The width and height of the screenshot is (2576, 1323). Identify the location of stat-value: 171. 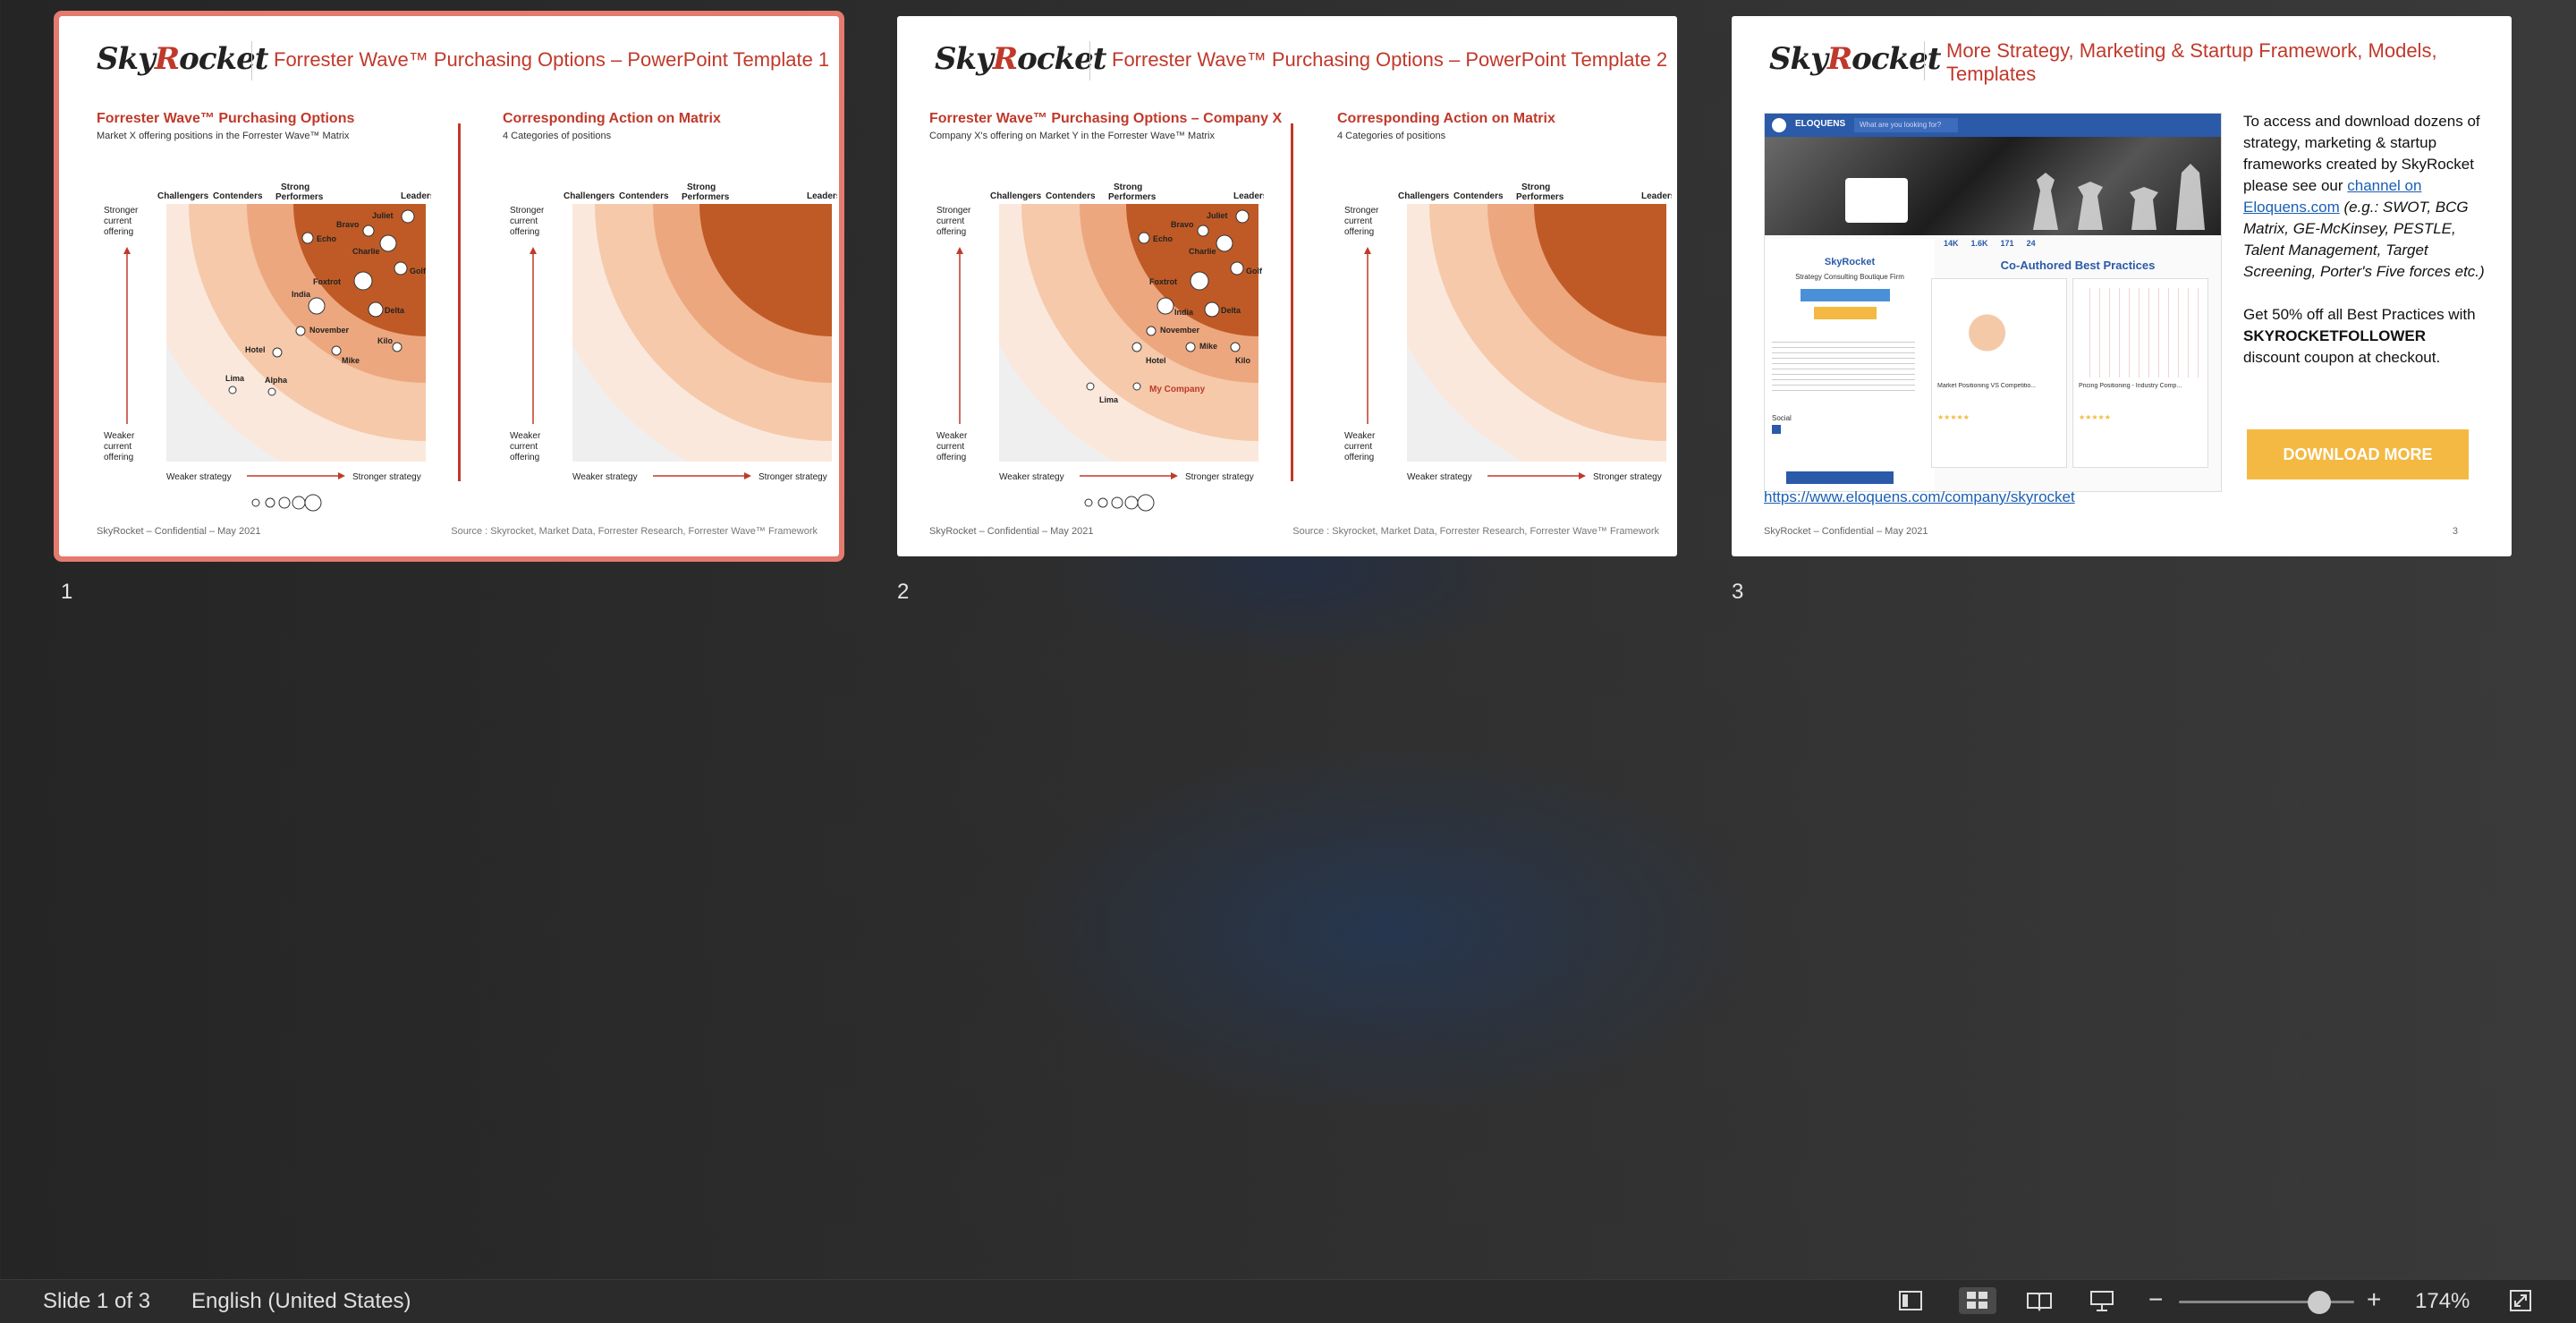
(2007, 243).